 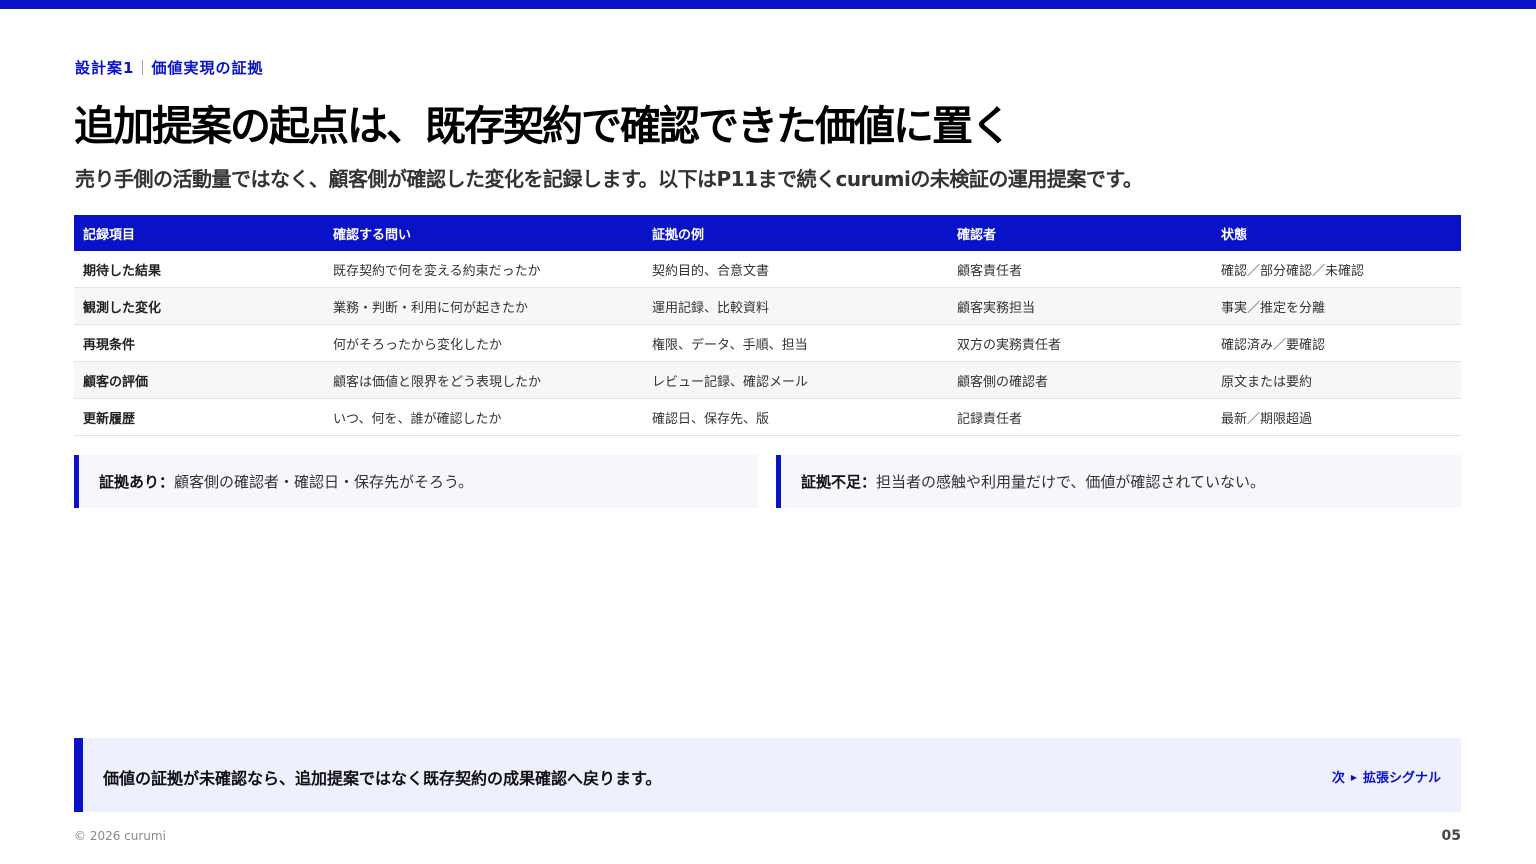 I want to click on evidence-present-callout: 証拠あり： 顧客側の確認者・確認日・保存先がそろう。, so click(x=416, y=481).